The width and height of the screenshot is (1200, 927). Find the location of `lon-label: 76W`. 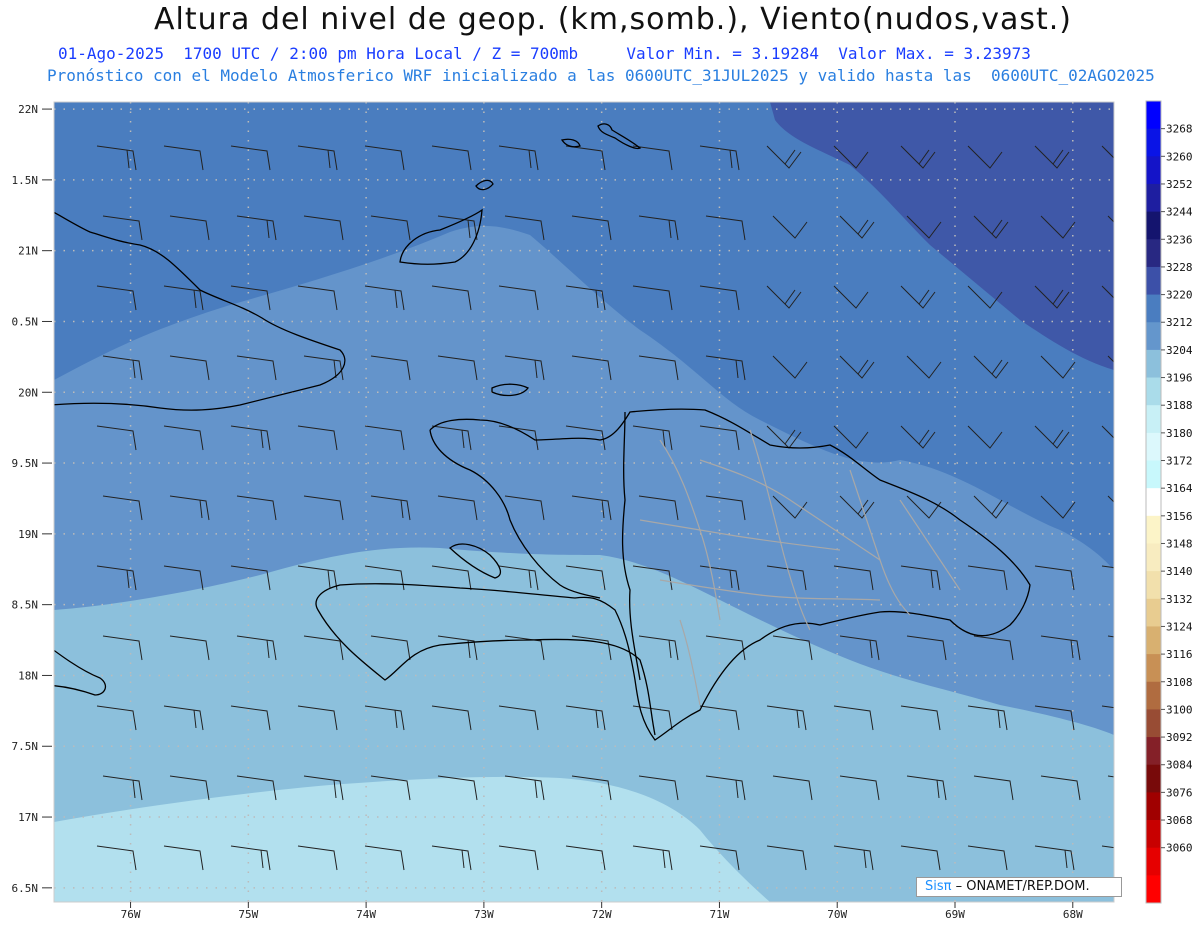

lon-label: 76W is located at coordinates (131, 914).